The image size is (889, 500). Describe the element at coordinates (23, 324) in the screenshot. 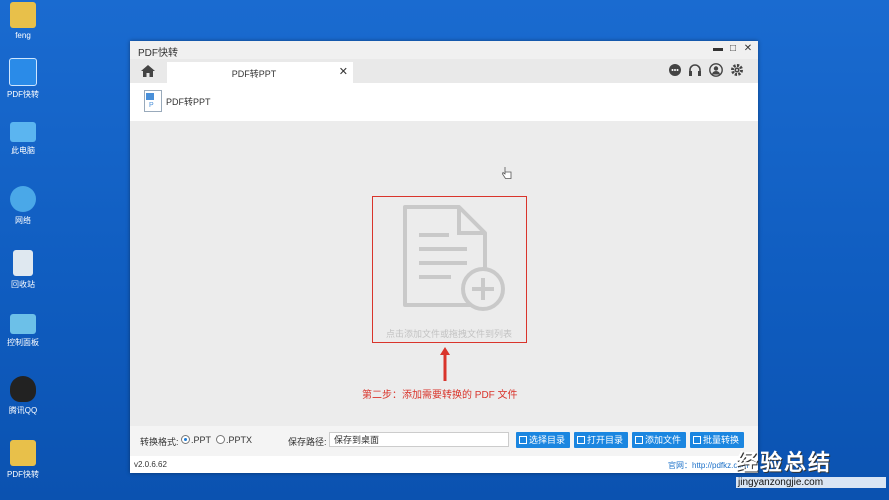

I see `control-panel-icon` at that location.